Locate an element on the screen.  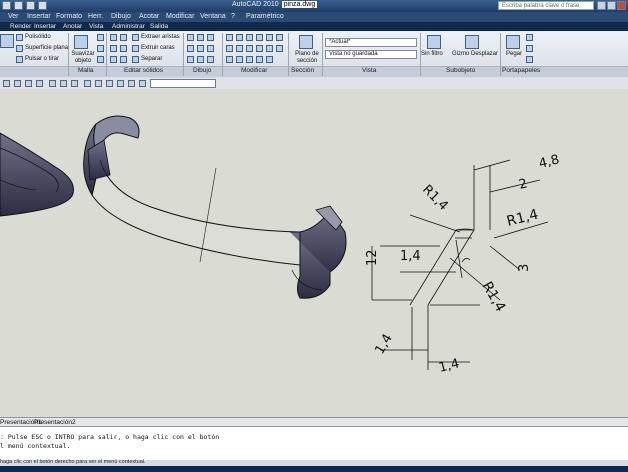
explode-icon is located at coordinates (279, 48).